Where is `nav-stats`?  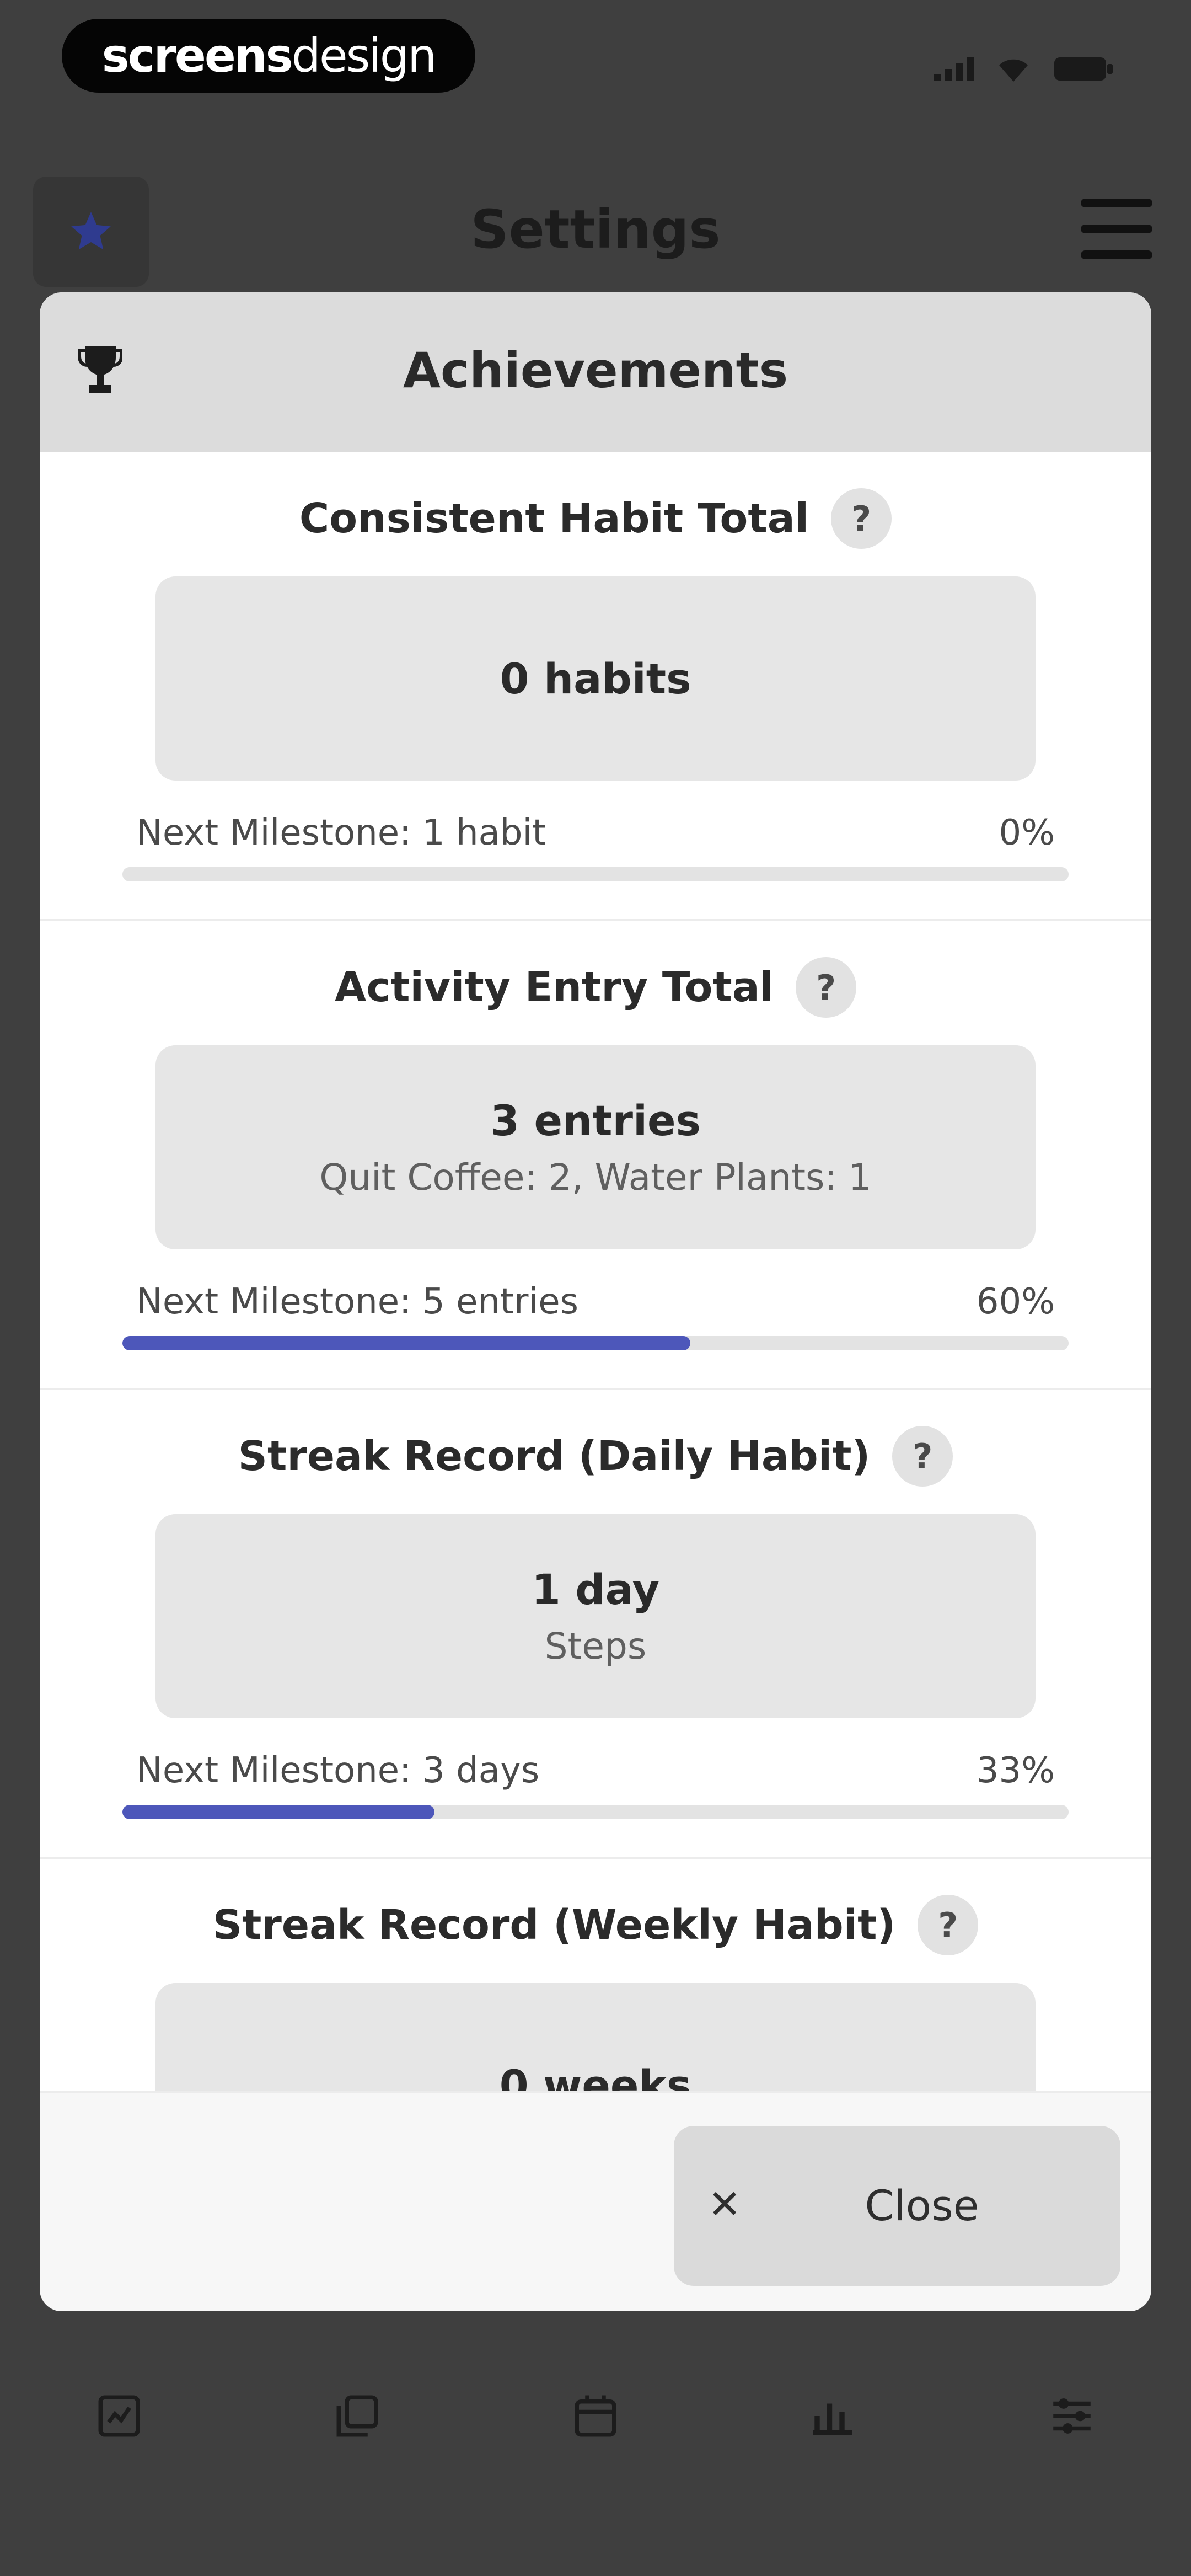
nav-stats is located at coordinates (834, 2416).